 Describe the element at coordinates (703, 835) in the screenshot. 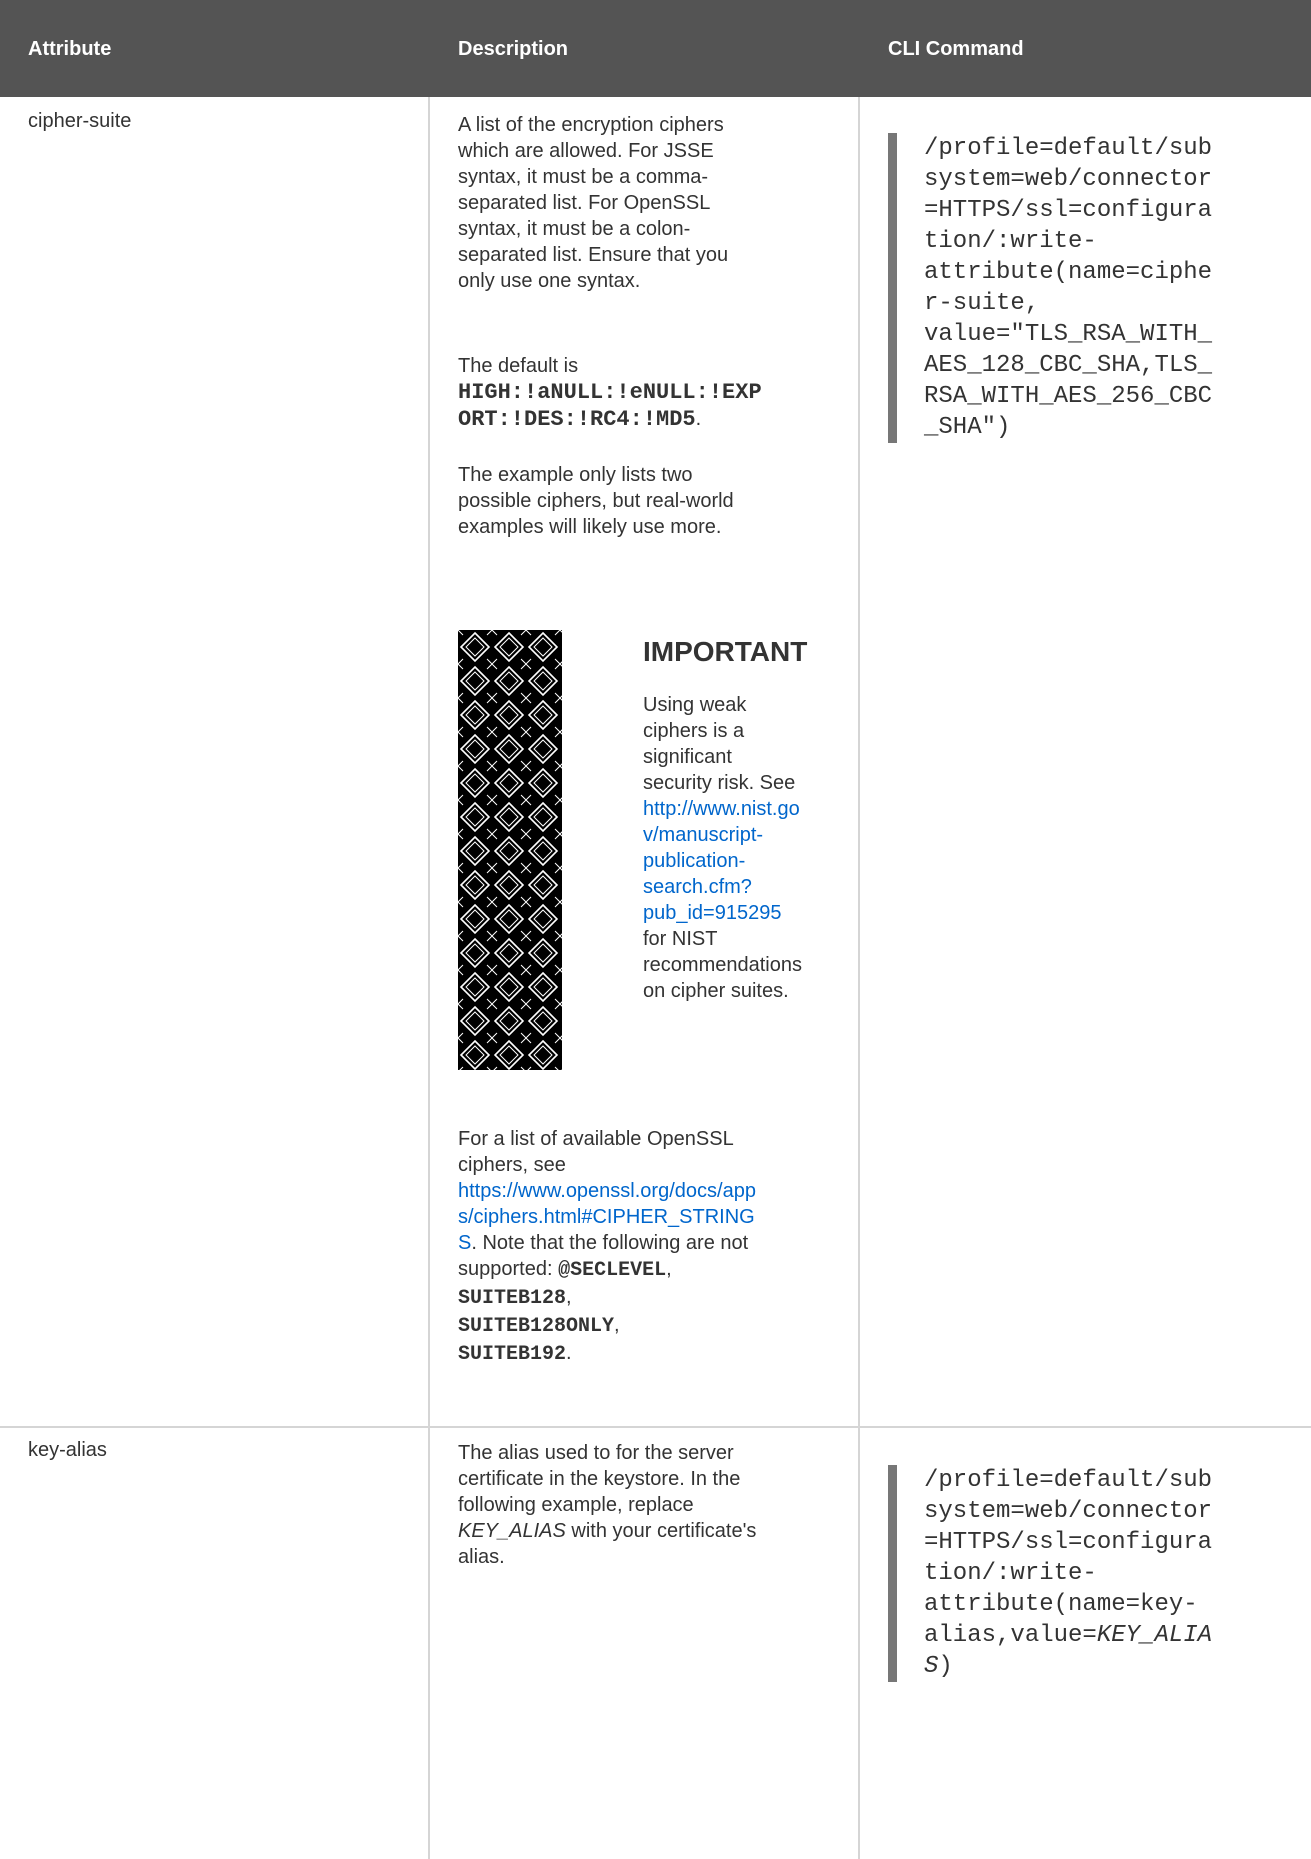

I see `link-line: v/manuscript-` at that location.